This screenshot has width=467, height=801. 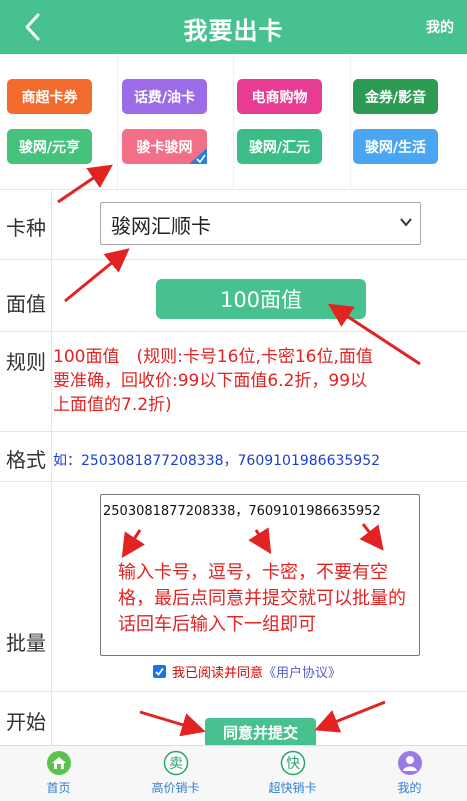 I want to click on category-label: 话费/油卡, so click(x=164, y=97).